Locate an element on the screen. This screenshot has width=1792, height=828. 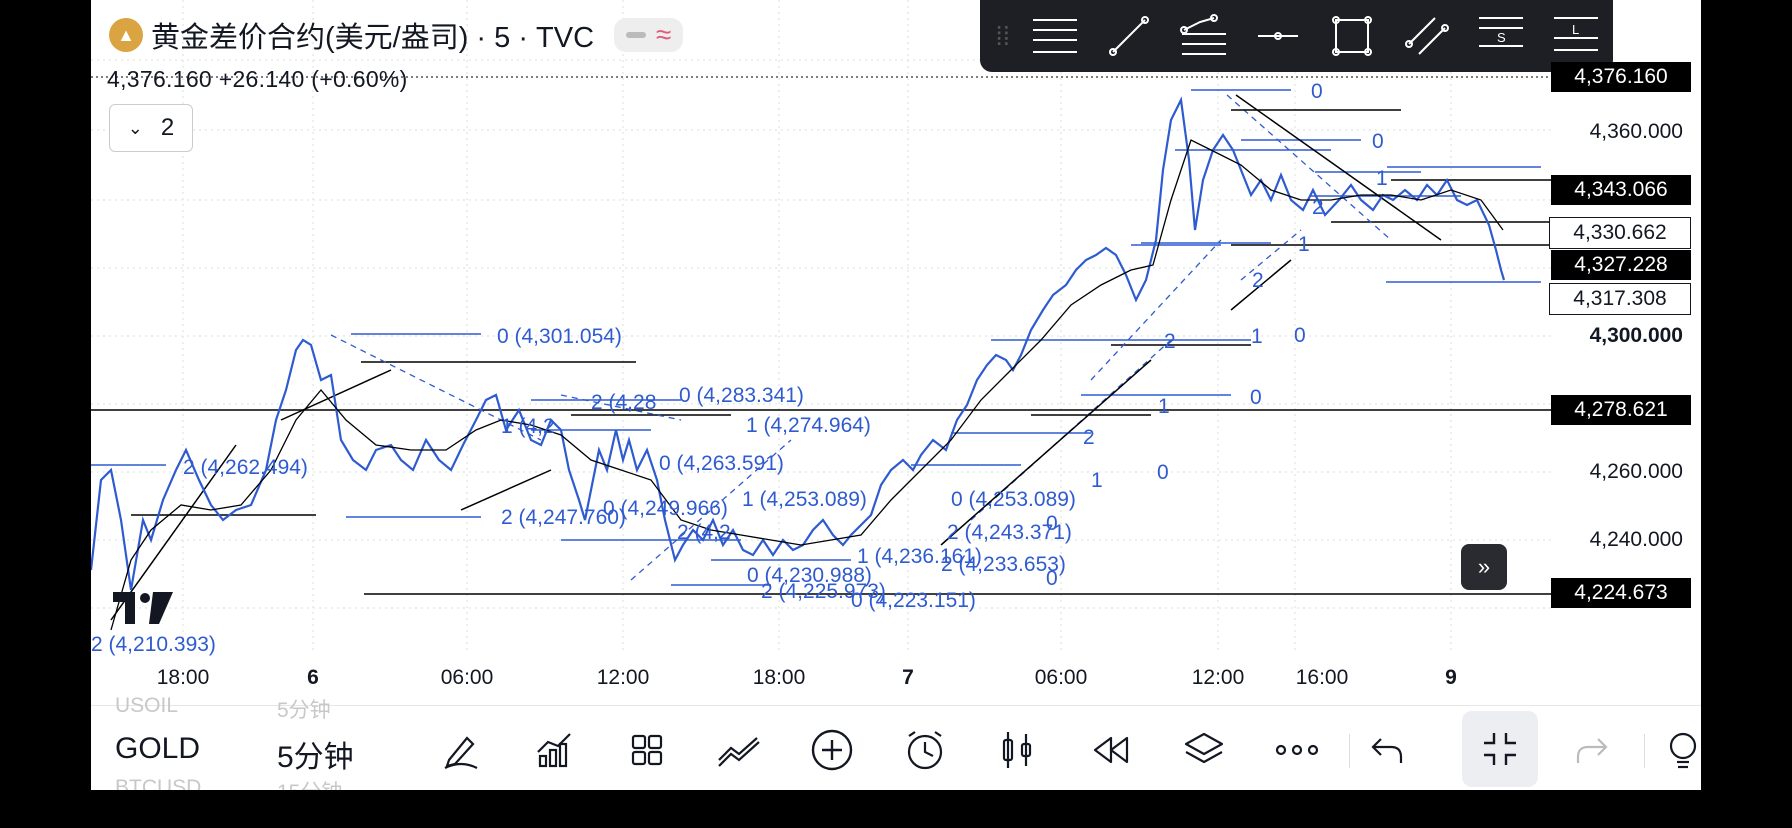
svg-text: 0 (4,223.151) is located at coordinates (913, 600).